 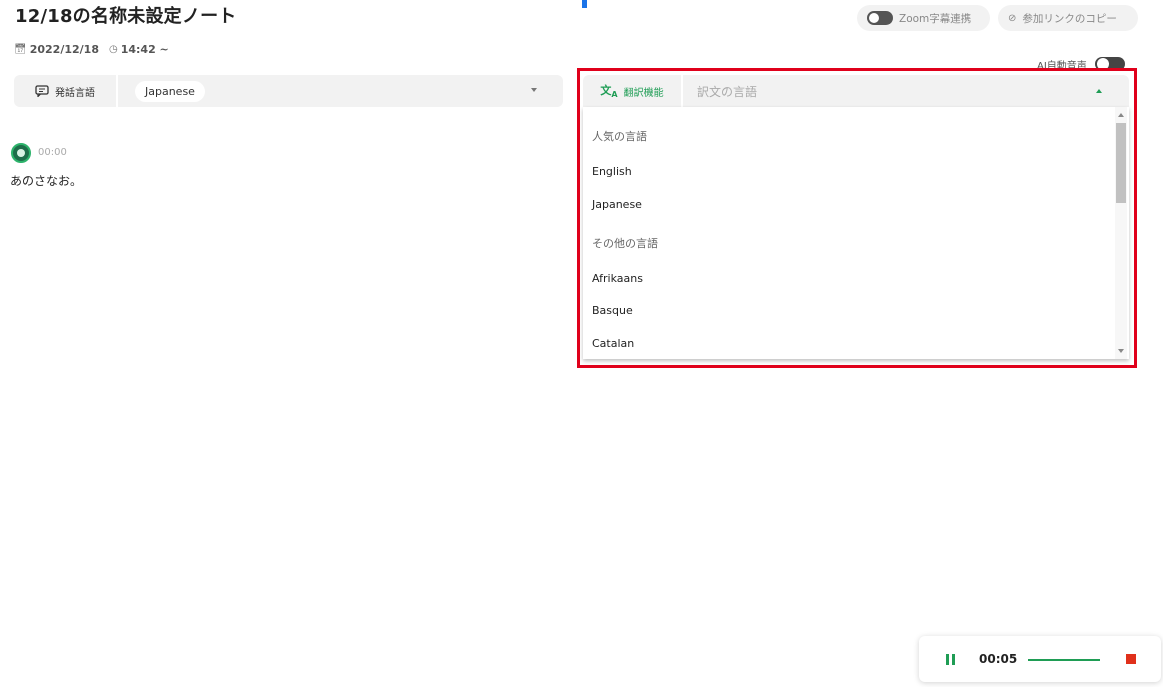 What do you see at coordinates (856, 91) in the screenshot?
I see `translation-language-select: 文A 翻訳機能 訳文の言語` at bounding box center [856, 91].